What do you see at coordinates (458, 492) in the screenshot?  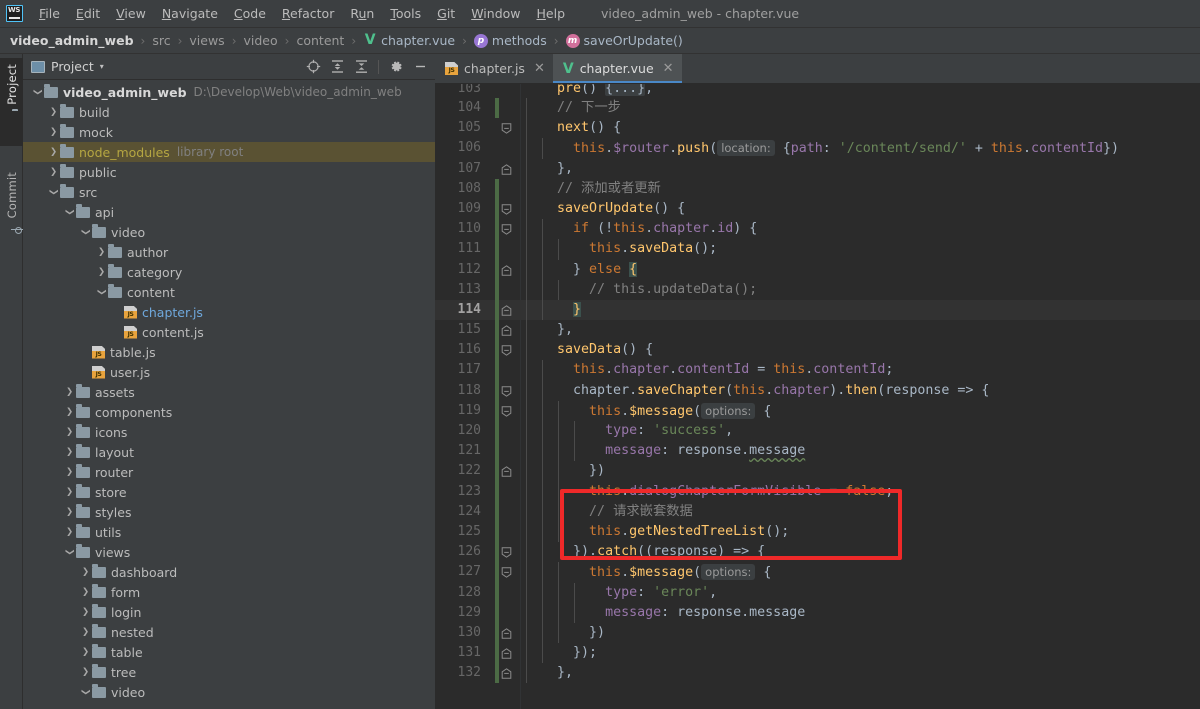 I see `line-number: 123` at bounding box center [458, 492].